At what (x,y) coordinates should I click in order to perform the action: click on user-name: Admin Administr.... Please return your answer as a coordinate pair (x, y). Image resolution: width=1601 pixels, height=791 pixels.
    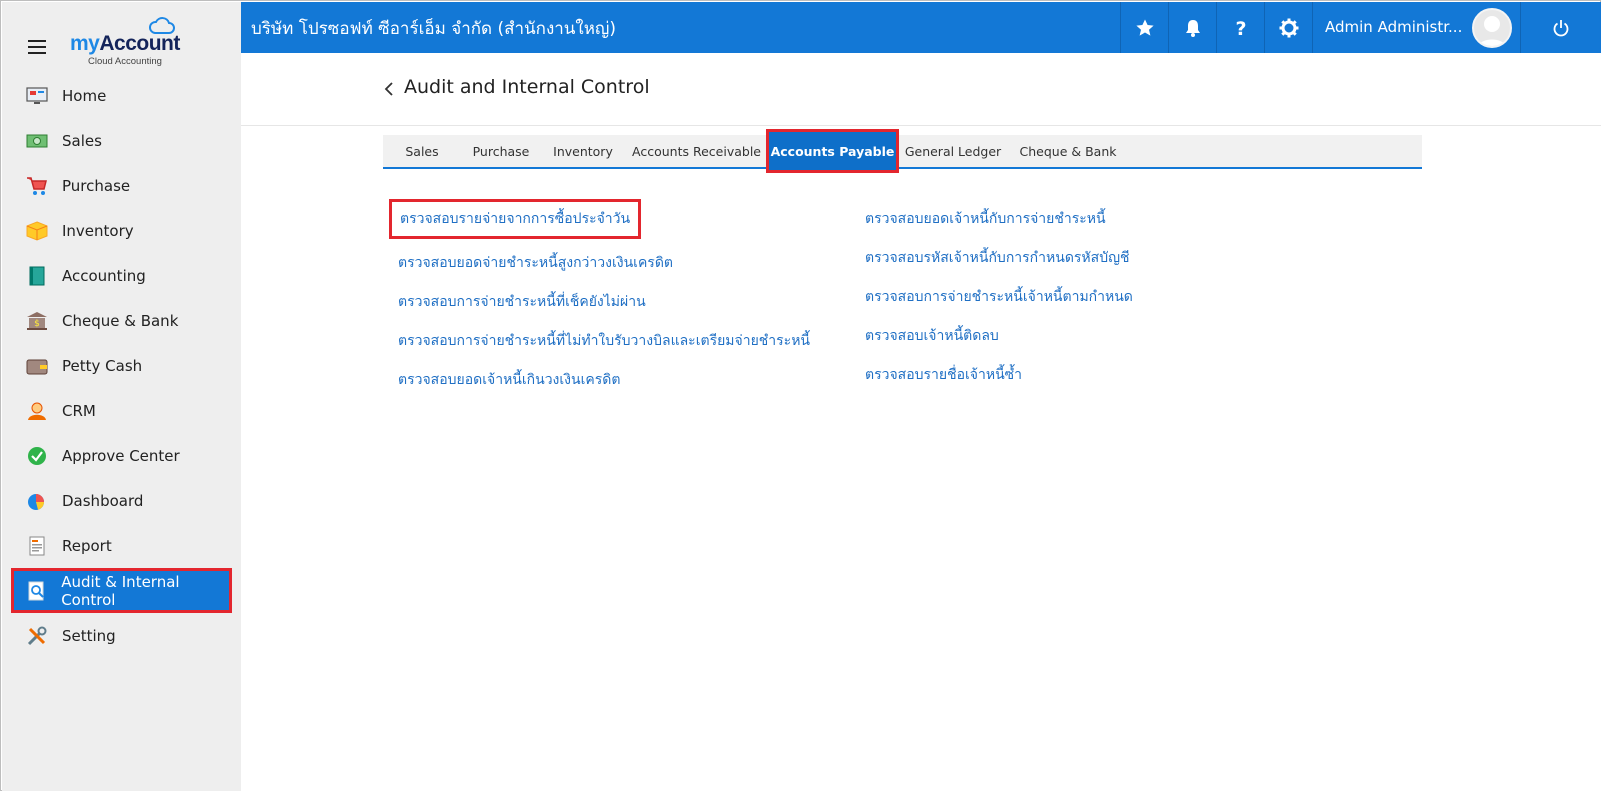
    Looking at the image, I should click on (1394, 27).